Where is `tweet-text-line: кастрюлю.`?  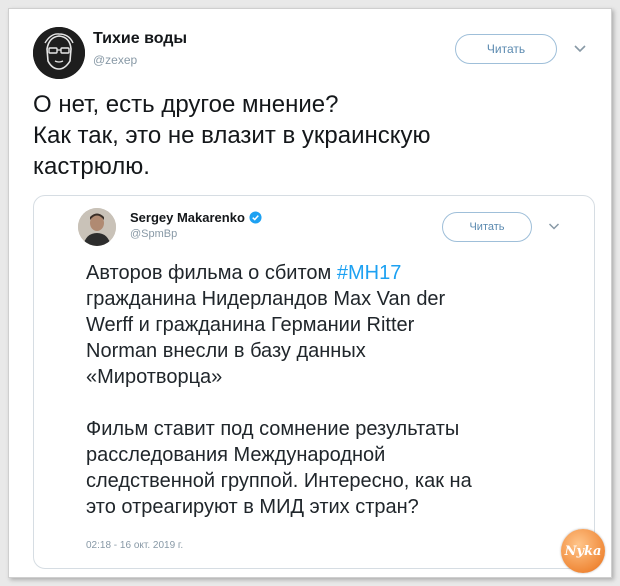
tweet-text-line: кастрюлю. is located at coordinates (91, 166).